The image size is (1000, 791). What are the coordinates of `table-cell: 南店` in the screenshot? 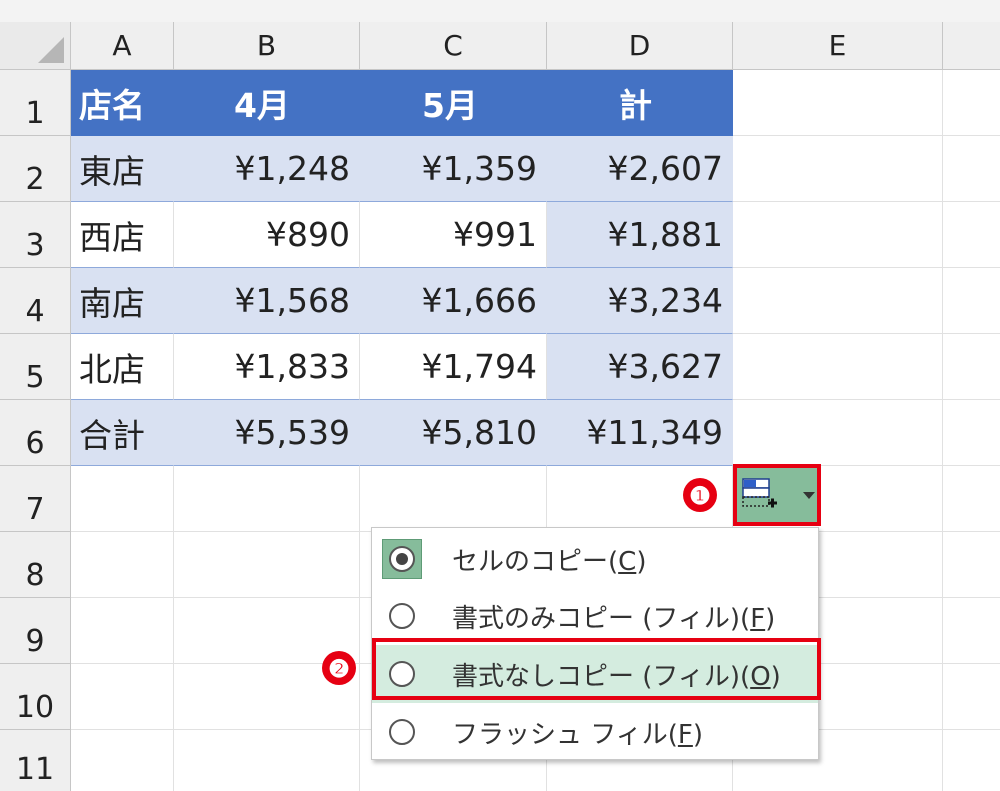 It's located at (122, 301).